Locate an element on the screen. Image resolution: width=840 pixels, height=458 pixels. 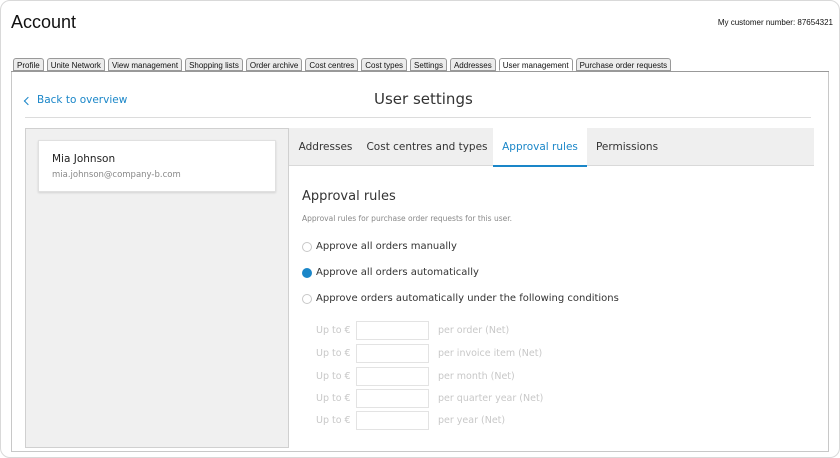
tab-shopping-lists: Shopping lists is located at coordinates (214, 64).